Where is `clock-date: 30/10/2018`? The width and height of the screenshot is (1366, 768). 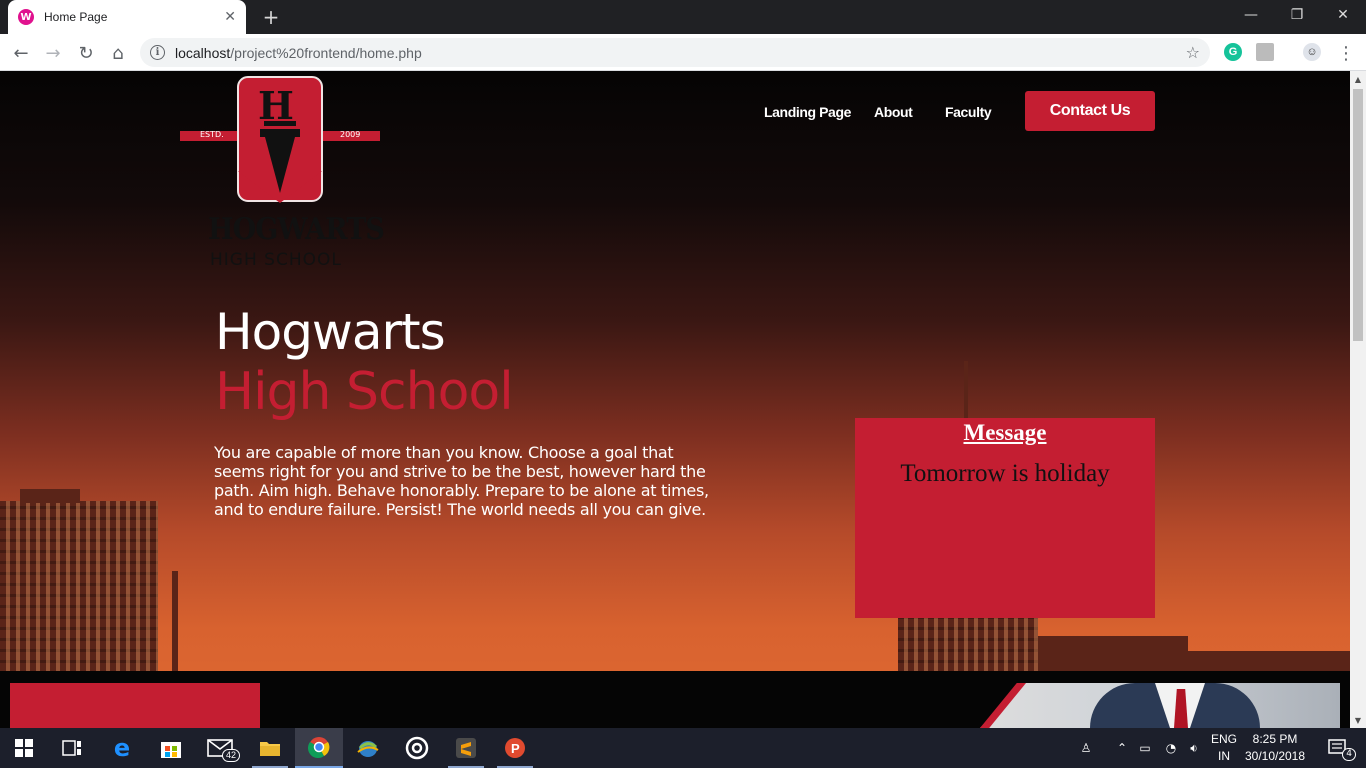
clock-date: 30/10/2018 is located at coordinates (1275, 756).